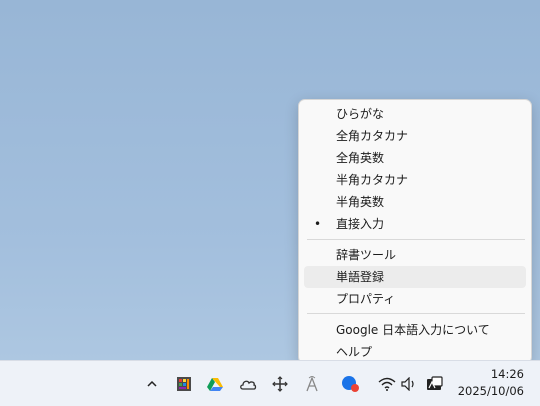 The image size is (540, 406). Describe the element at coordinates (415, 136) in the screenshot. I see `menu-item-fullwidth-katakana: 全角カタカナ` at that location.